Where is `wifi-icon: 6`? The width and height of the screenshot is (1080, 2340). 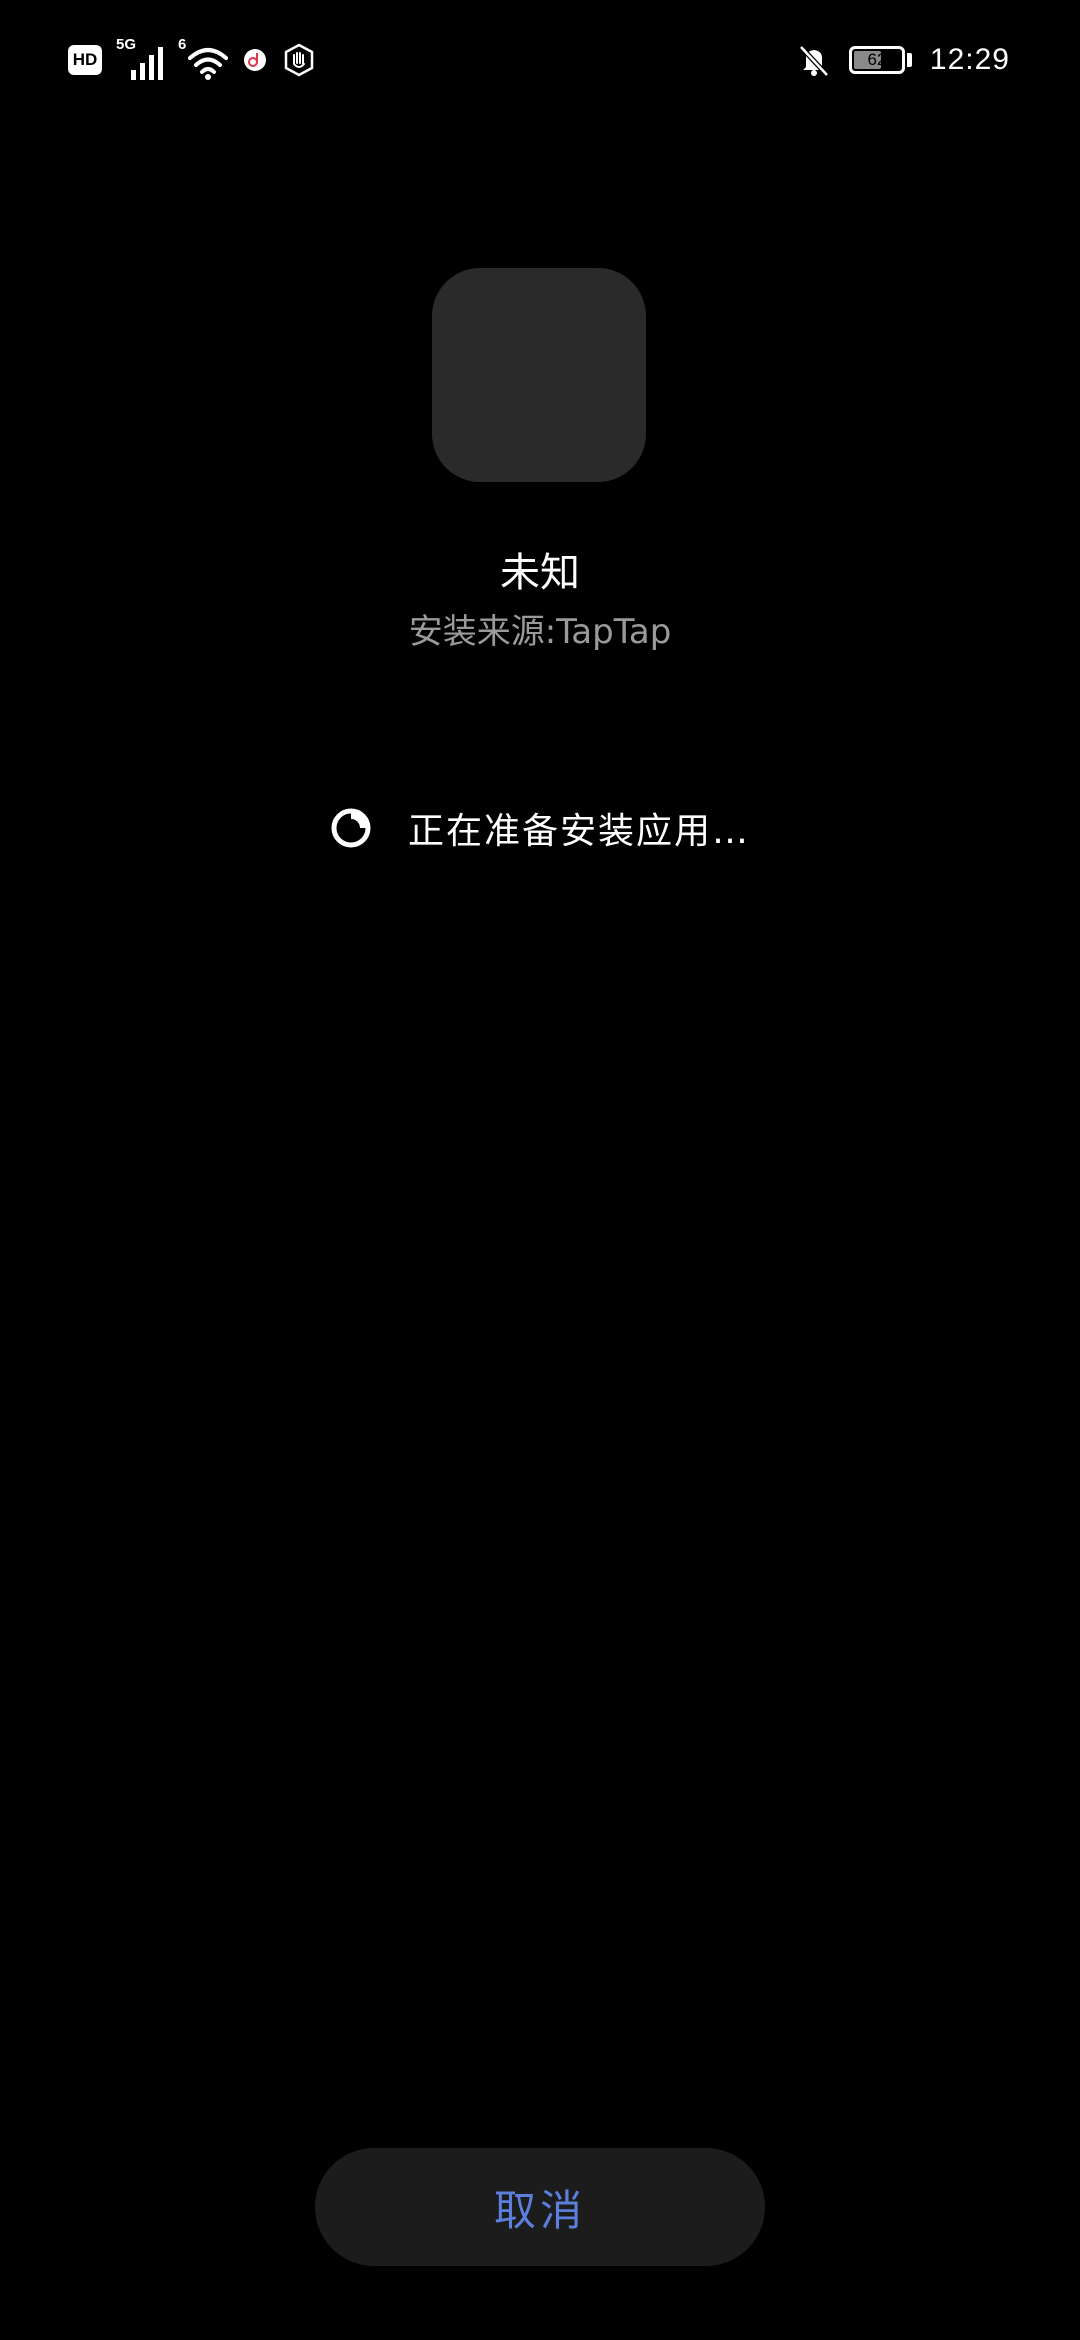
wifi-icon: 6 is located at coordinates (203, 58).